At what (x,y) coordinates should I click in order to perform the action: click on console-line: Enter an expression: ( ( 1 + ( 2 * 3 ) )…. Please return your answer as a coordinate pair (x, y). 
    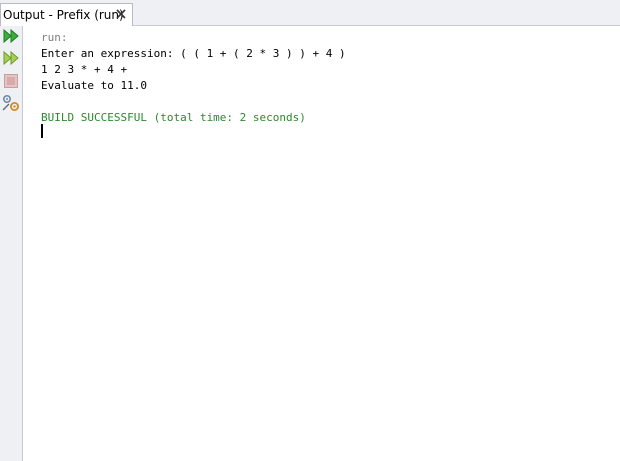
    Looking at the image, I should click on (193, 53).